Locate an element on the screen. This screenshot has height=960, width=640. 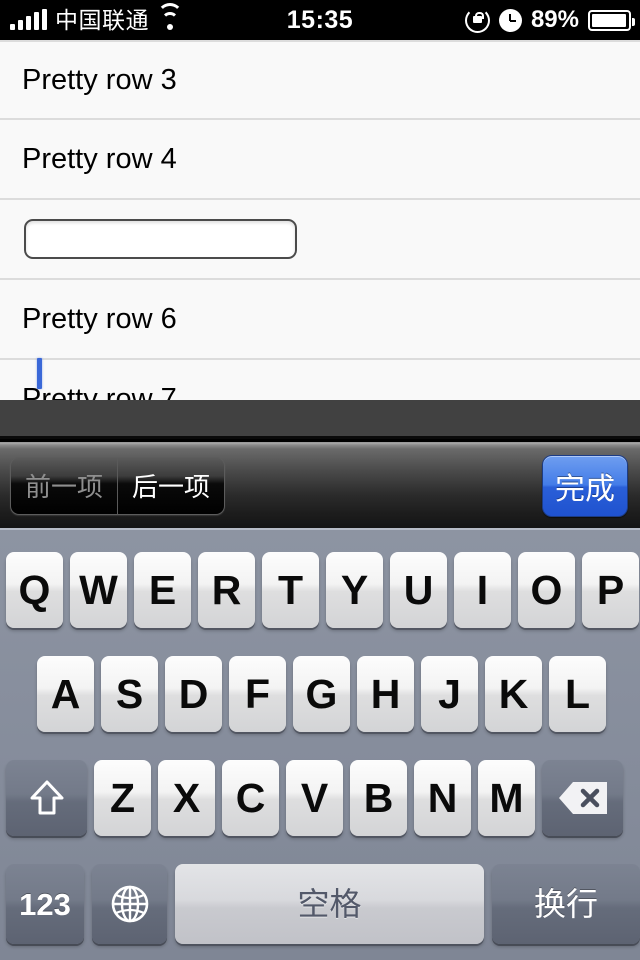
table-row: Pretty row 6 is located at coordinates (320, 320).